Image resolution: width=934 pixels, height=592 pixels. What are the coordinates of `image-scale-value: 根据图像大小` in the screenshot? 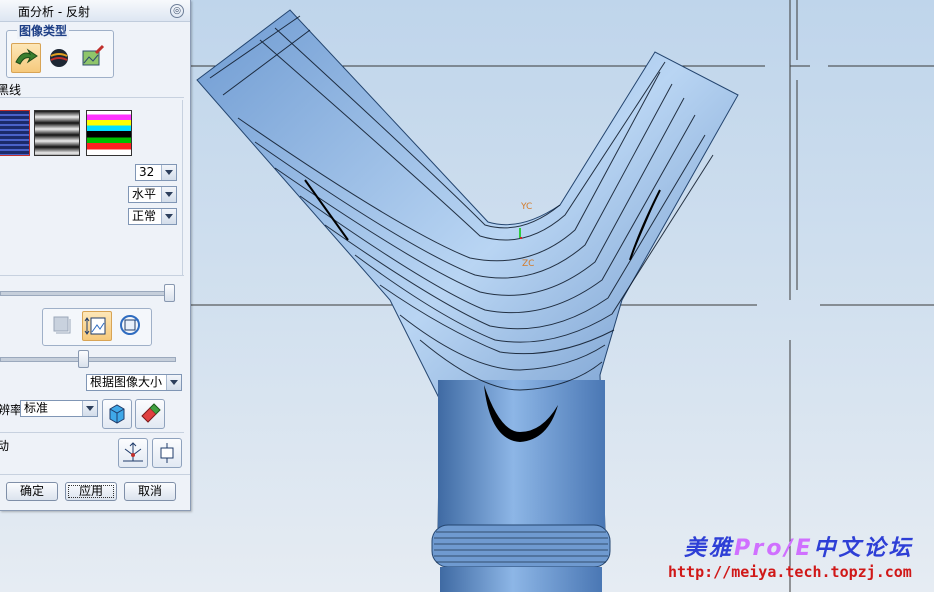 It's located at (126, 382).